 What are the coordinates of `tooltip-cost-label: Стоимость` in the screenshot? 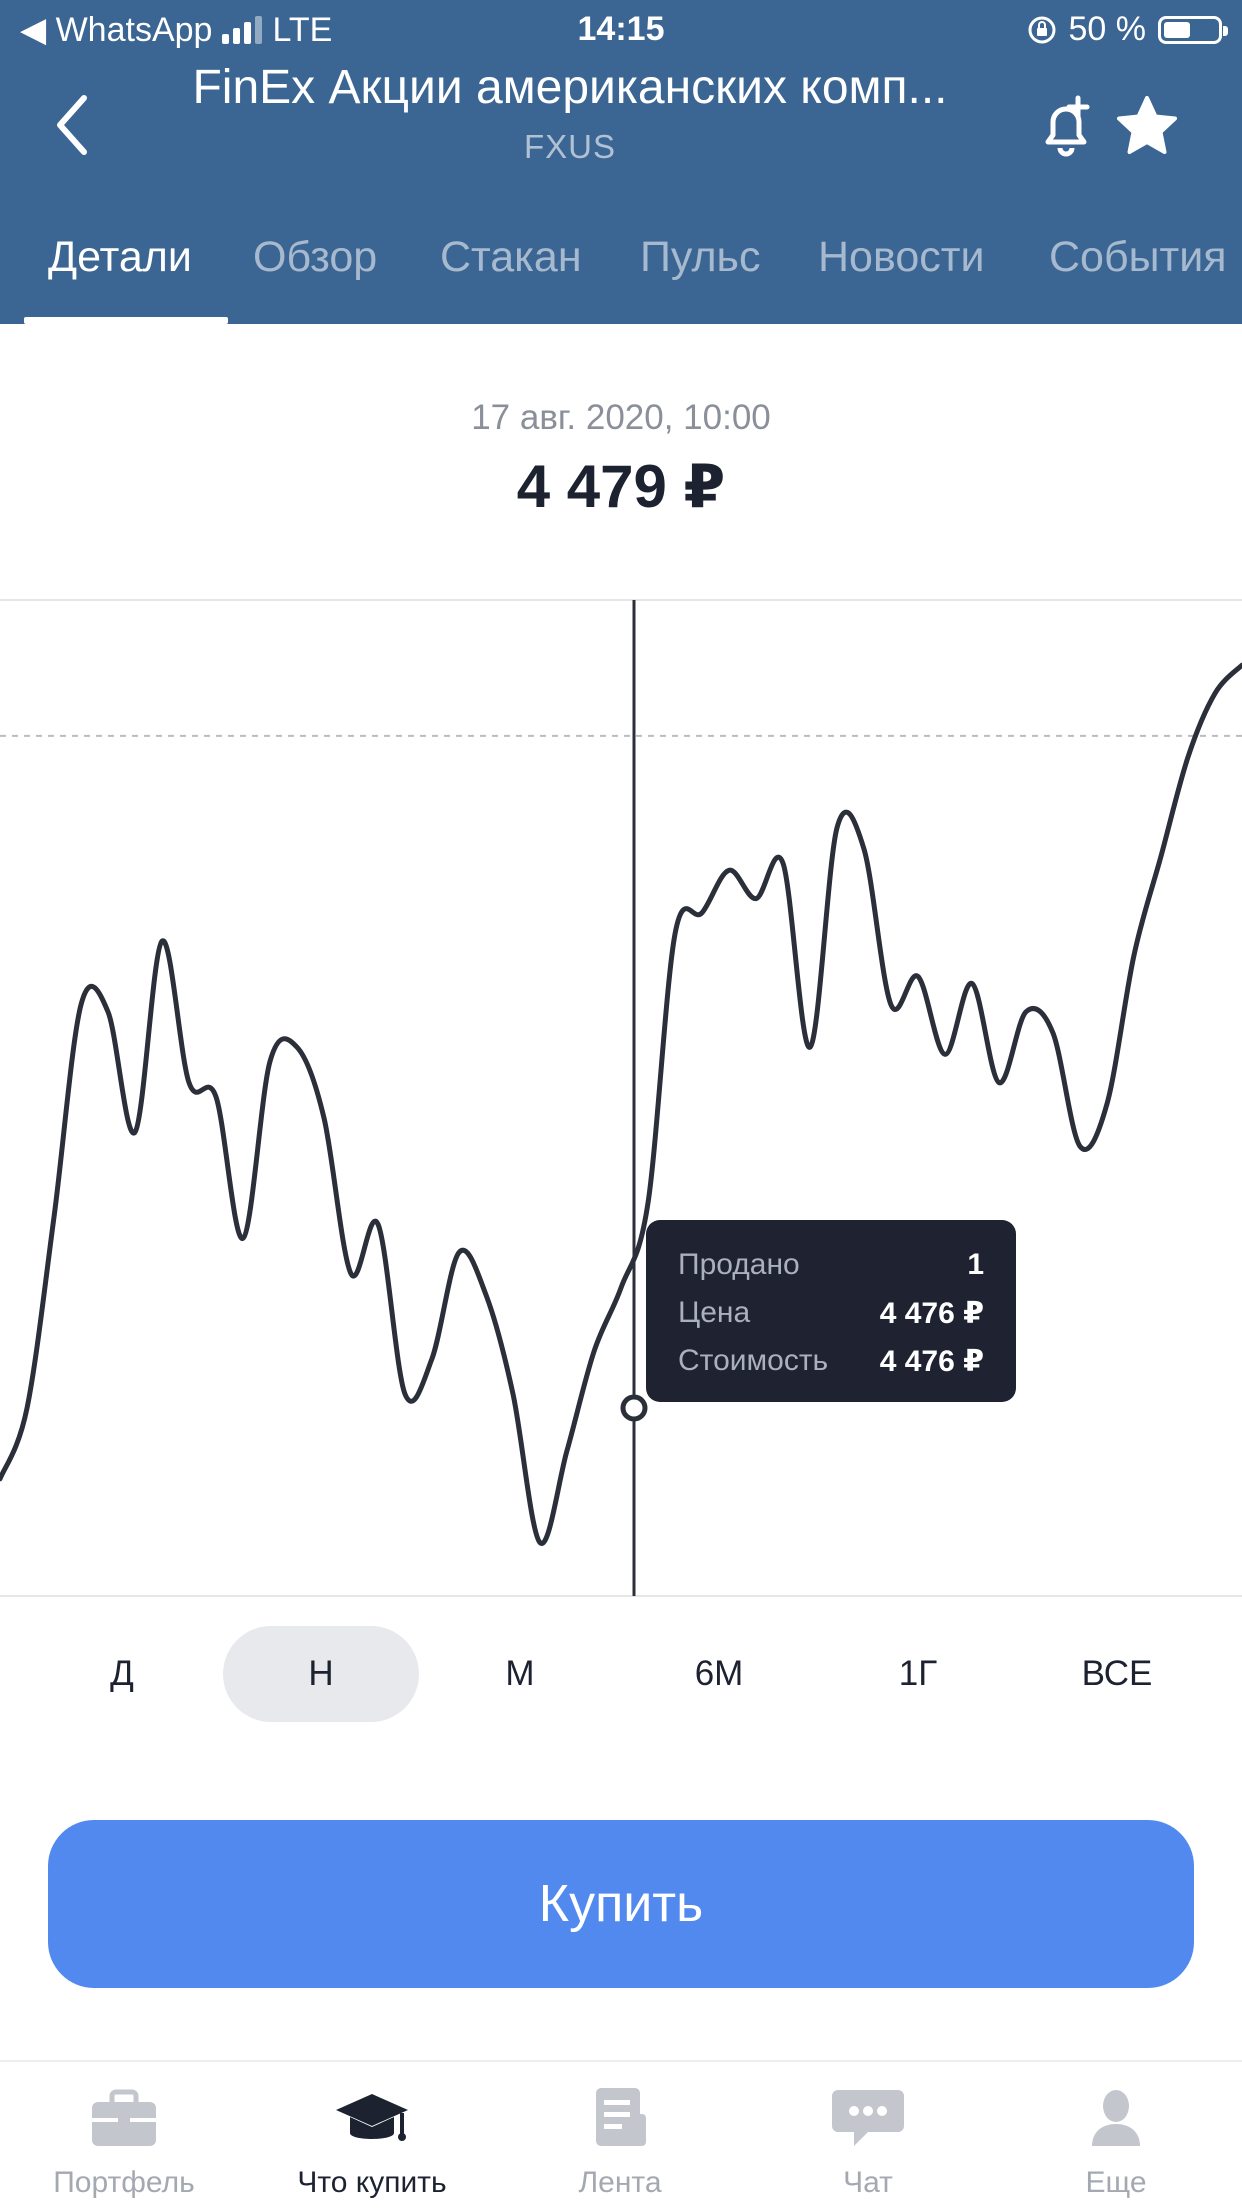 It's located at (753, 1360).